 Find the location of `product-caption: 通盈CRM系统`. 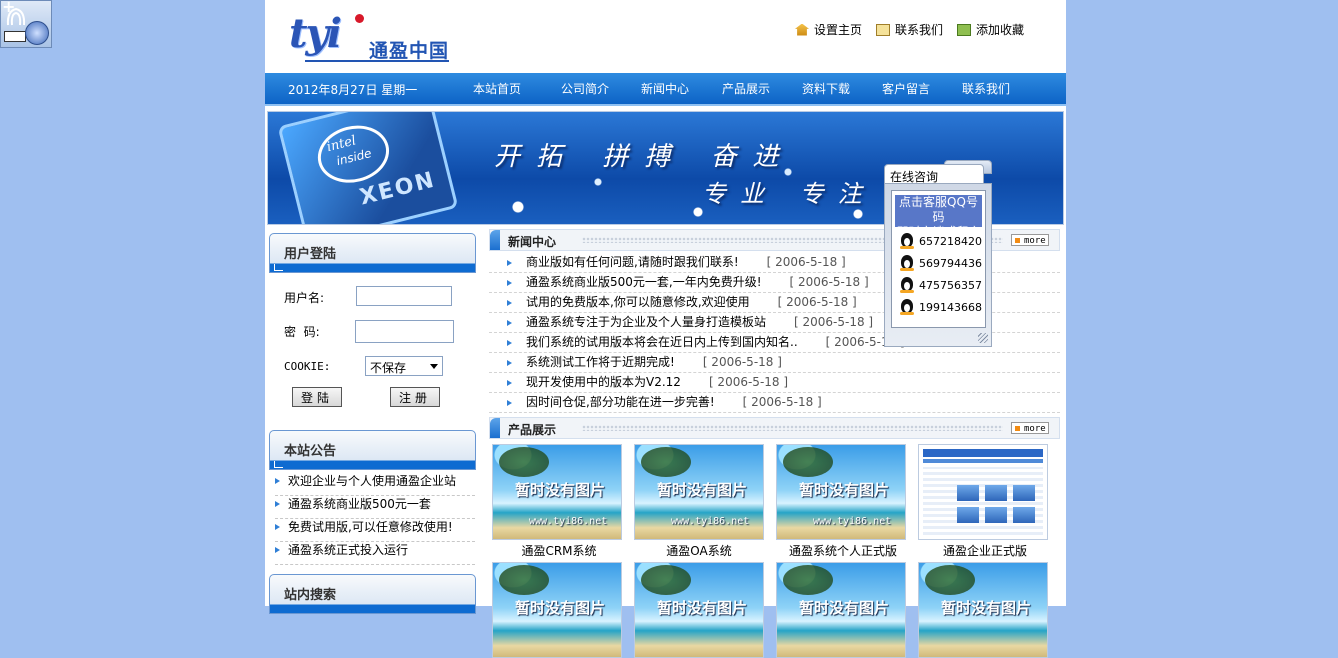

product-caption: 通盈CRM系统 is located at coordinates (559, 550).